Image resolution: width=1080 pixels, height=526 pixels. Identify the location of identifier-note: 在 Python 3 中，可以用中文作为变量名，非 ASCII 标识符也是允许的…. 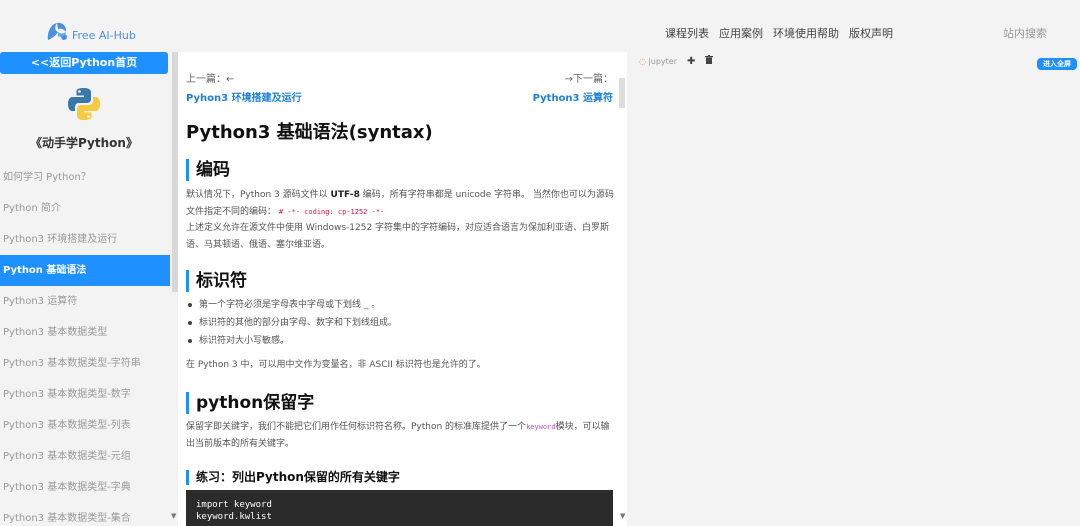
(336, 365).